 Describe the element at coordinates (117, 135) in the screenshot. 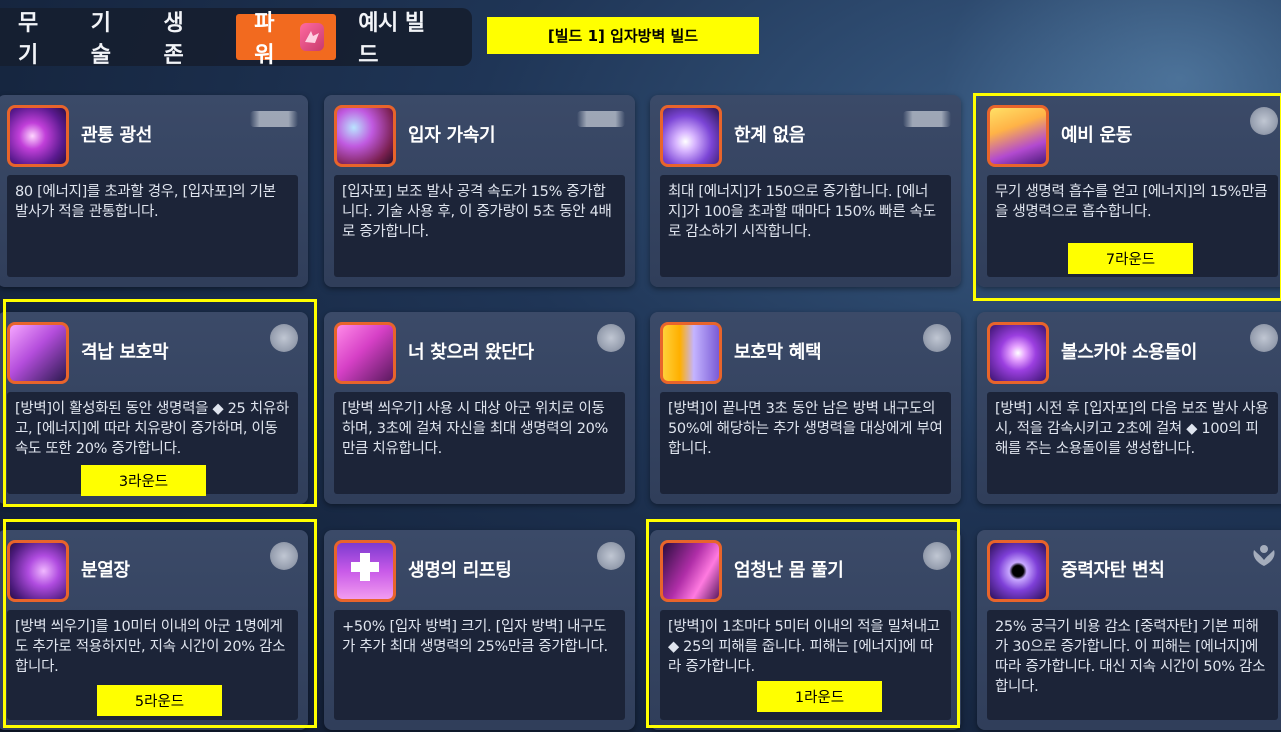

I see `power-title: 관통 광선` at that location.